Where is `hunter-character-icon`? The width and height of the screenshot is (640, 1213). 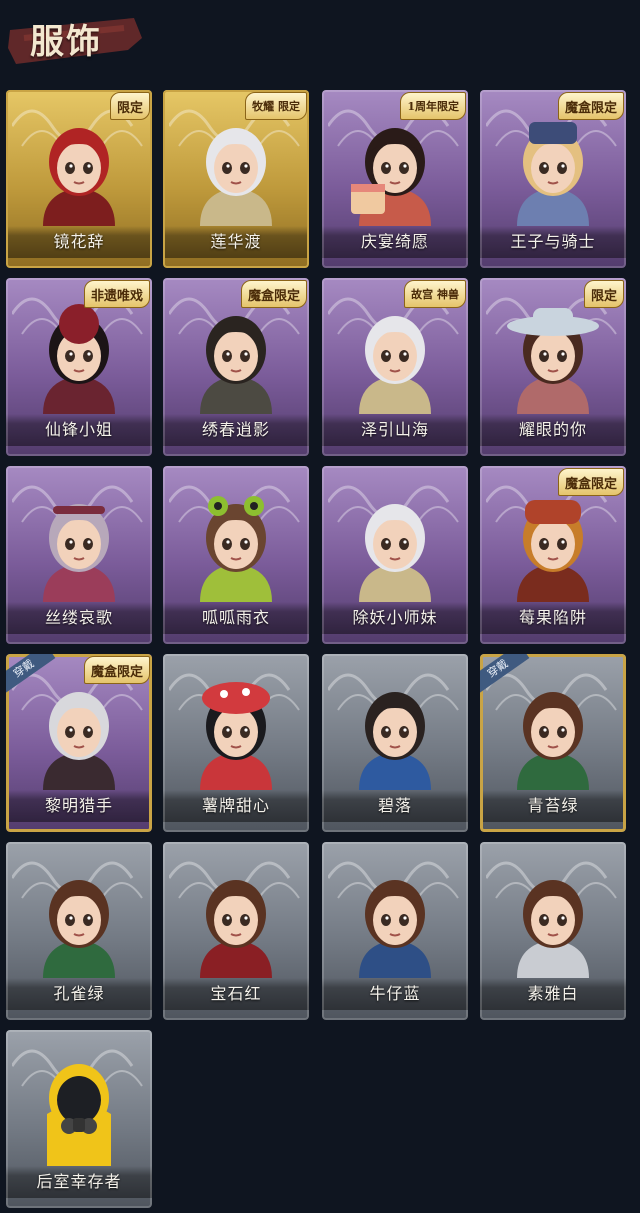 hunter-character-icon is located at coordinates (79, 734).